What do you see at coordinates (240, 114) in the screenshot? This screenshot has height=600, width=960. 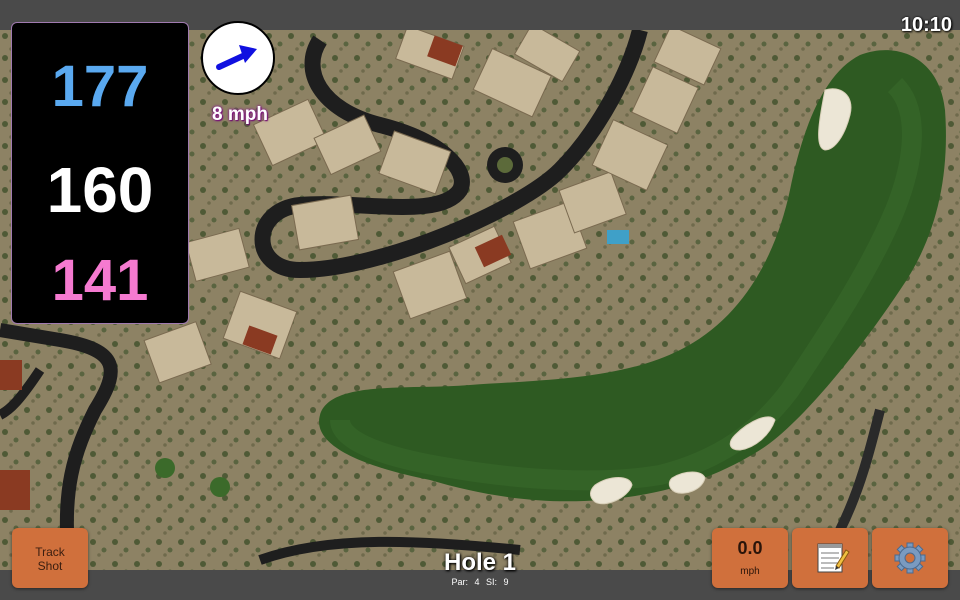 I see `wind-speed: 8 mph` at bounding box center [240, 114].